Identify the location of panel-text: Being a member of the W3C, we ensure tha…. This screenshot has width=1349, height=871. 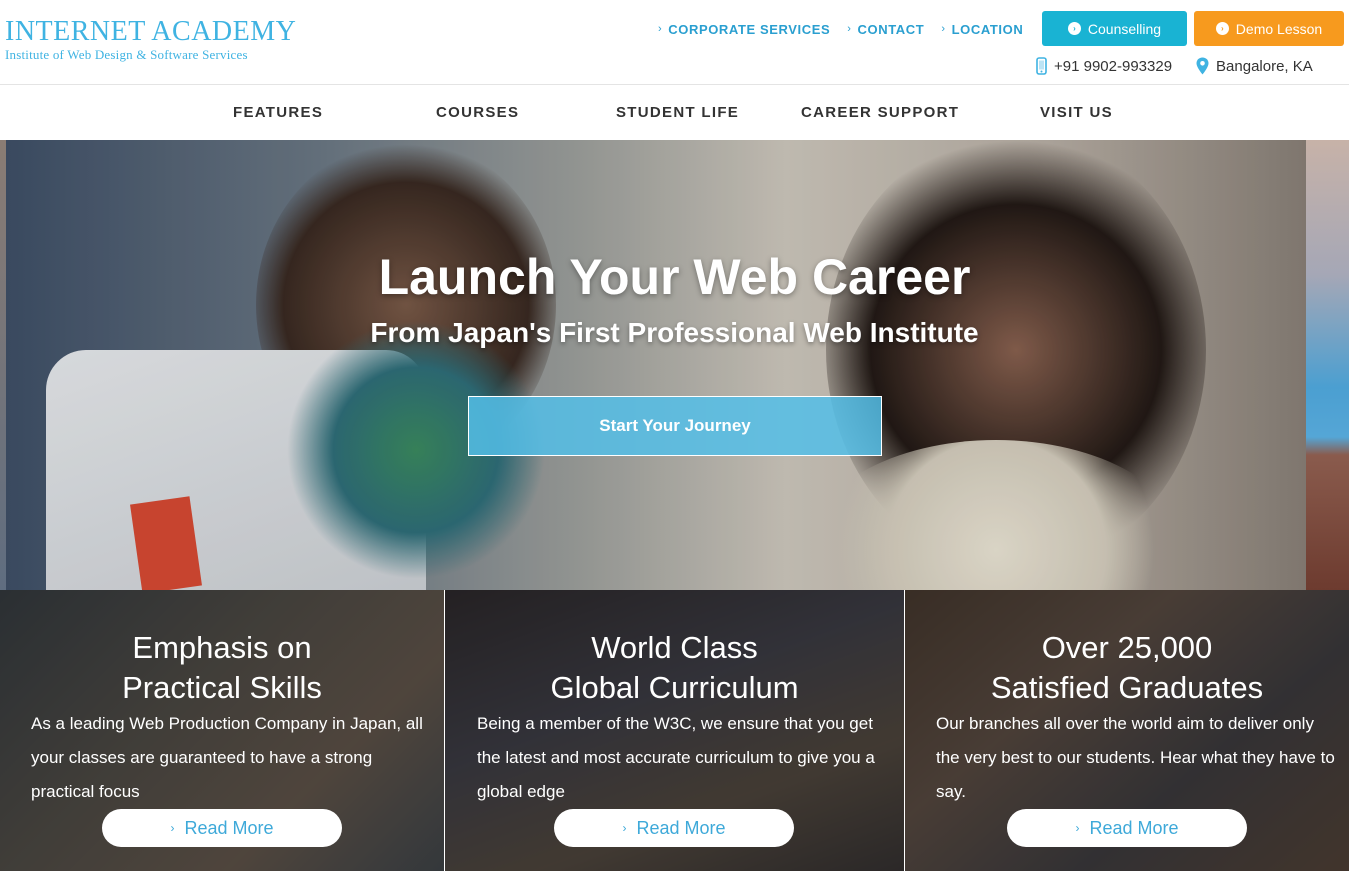
(676, 757).